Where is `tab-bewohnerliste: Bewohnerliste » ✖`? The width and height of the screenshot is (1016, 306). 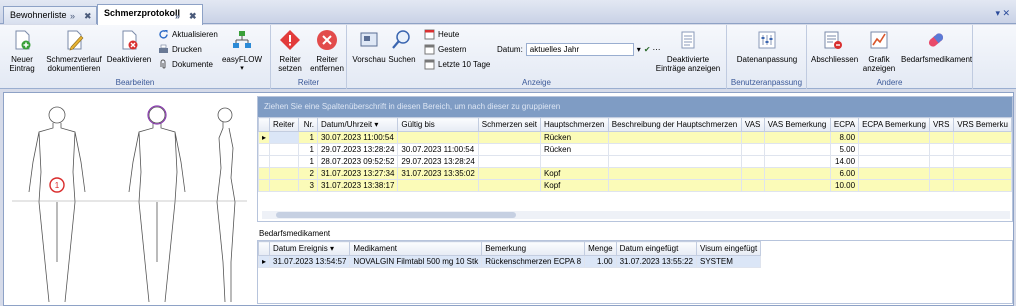 tab-bewohnerliste: Bewohnerliste » ✖ is located at coordinates (50, 15).